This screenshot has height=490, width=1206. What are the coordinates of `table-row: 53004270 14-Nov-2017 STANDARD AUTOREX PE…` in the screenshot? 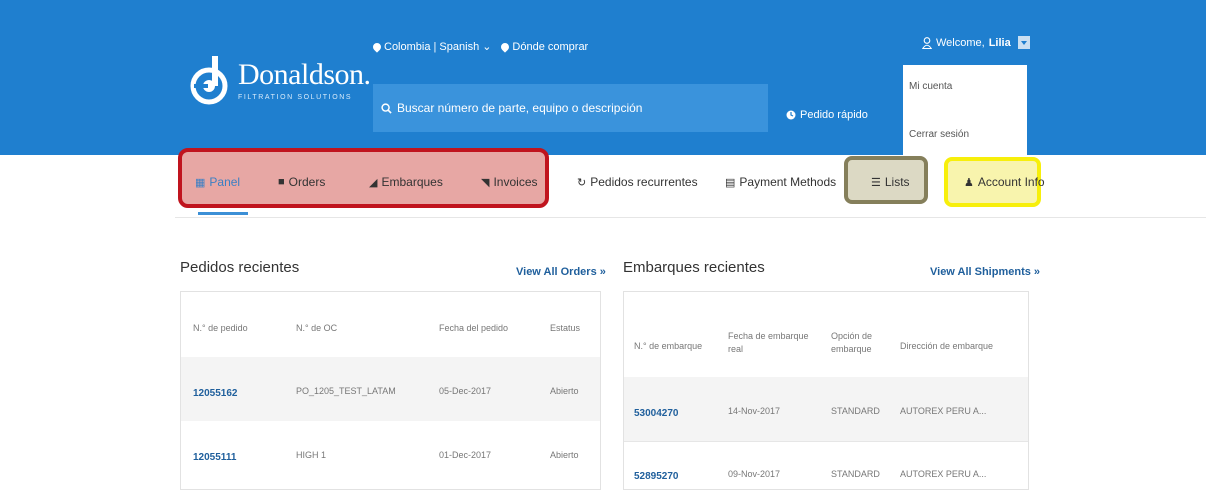 It's located at (826, 409).